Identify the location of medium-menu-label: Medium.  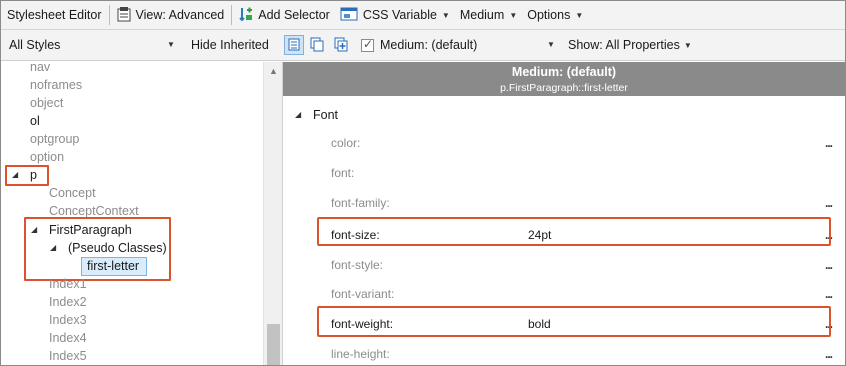
(482, 15).